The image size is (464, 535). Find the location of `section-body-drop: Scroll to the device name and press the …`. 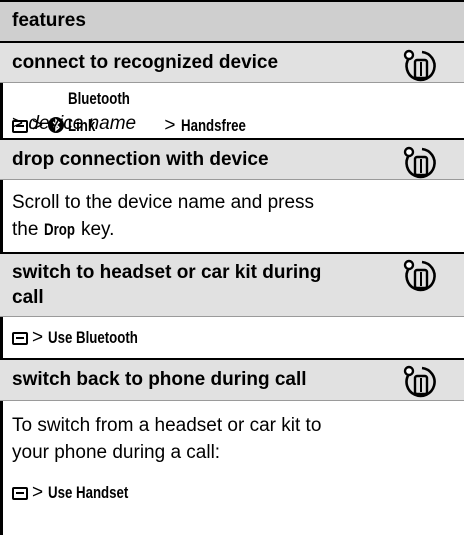

section-body-drop: Scroll to the device name and press the … is located at coordinates (232, 216).